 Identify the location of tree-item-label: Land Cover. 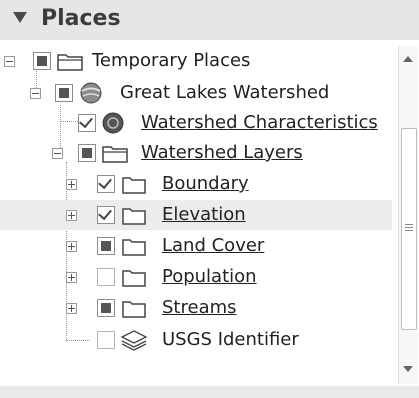
(213, 245).